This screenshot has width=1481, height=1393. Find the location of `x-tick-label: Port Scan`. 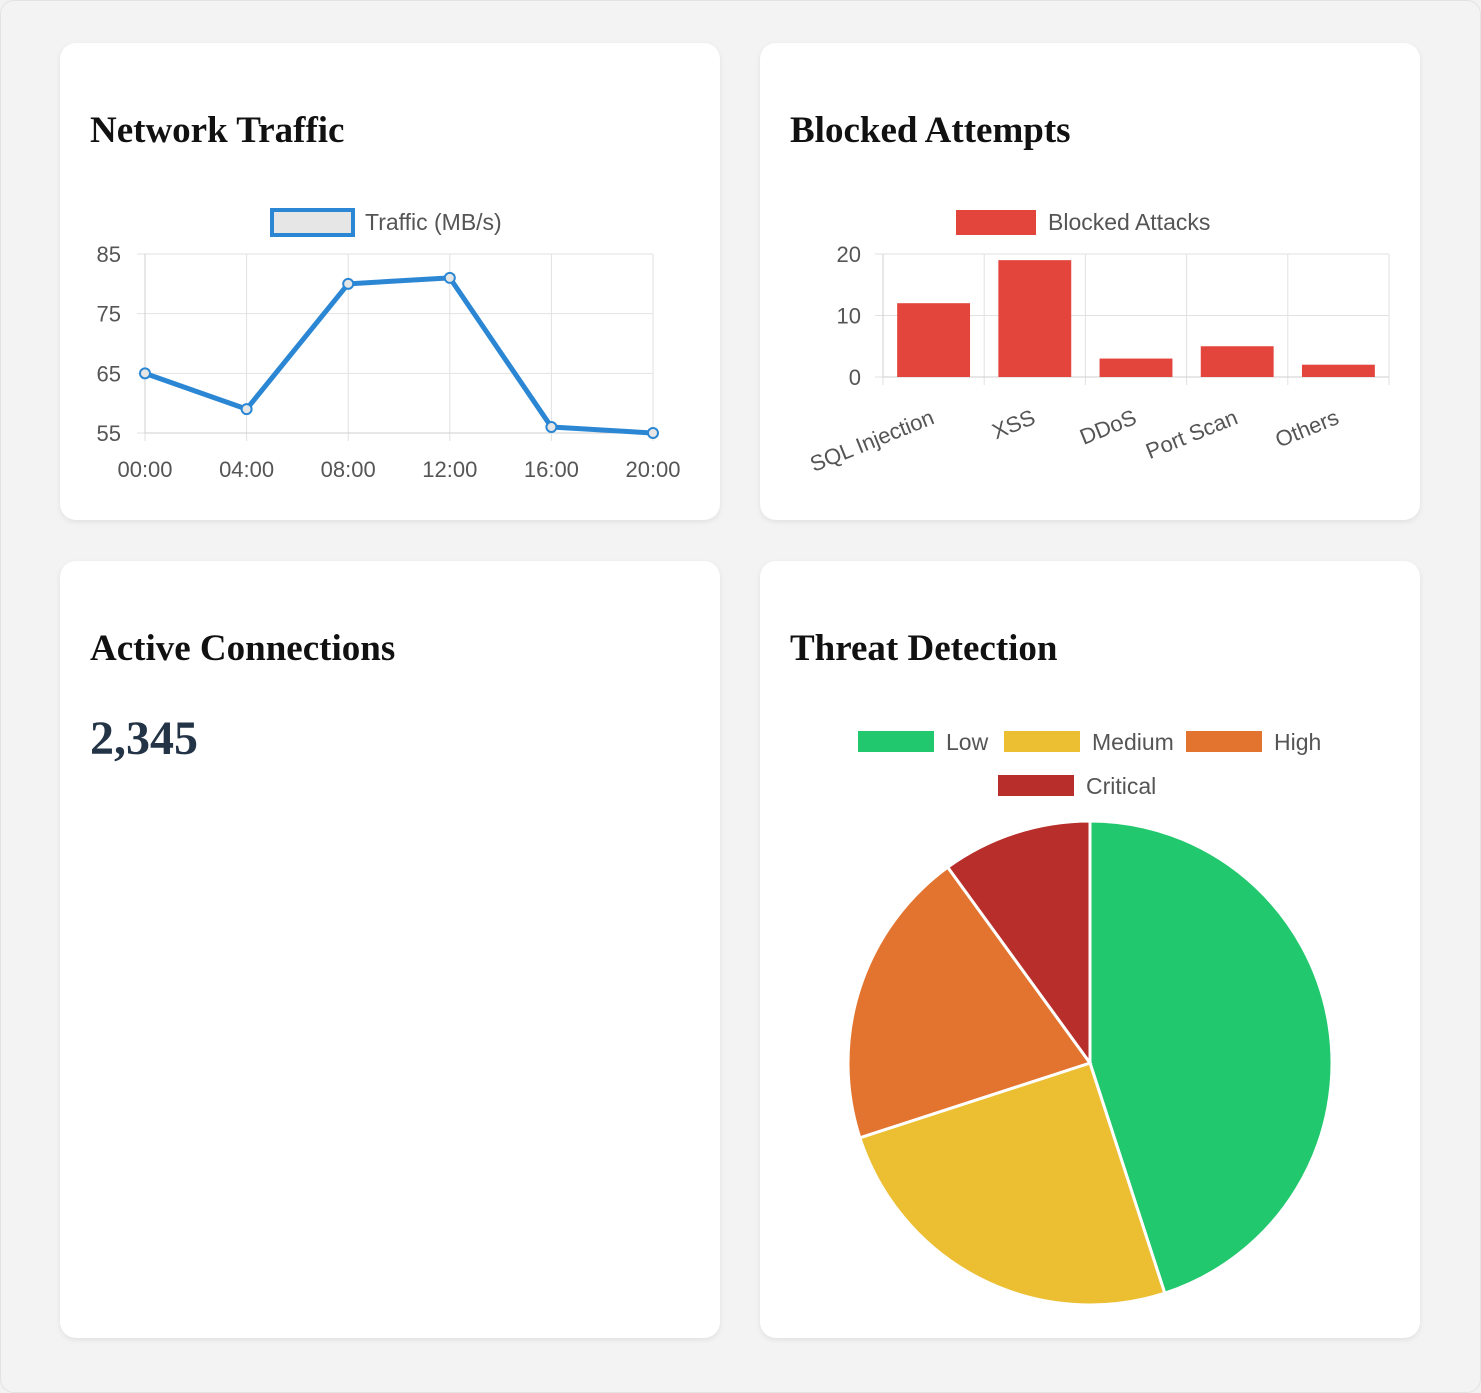

x-tick-label: Port Scan is located at coordinates (1191, 433).